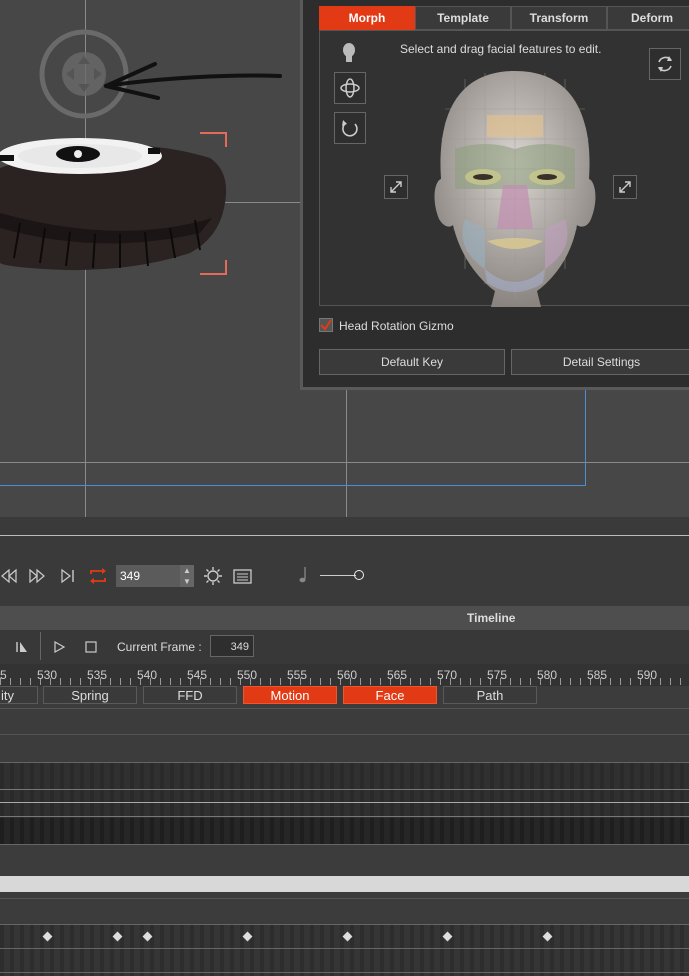  I want to click on orbit-button, so click(350, 88).